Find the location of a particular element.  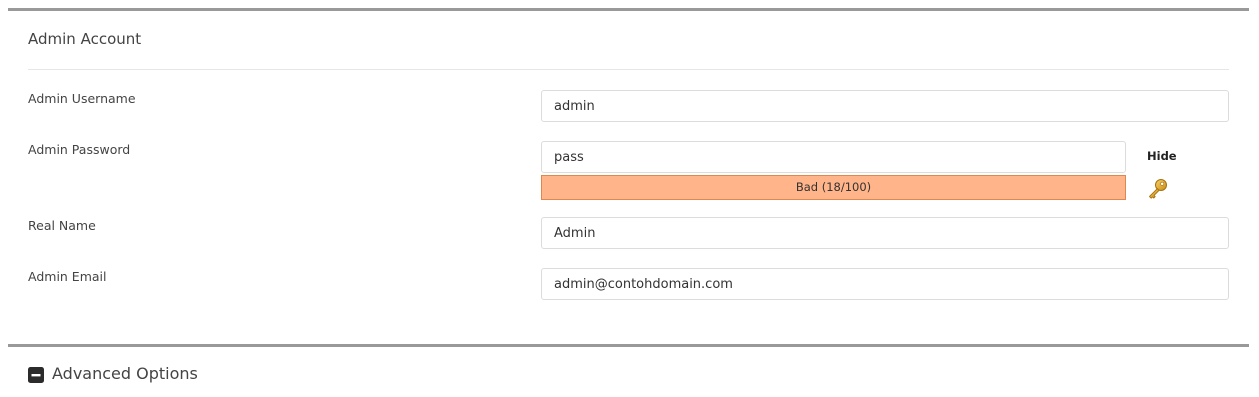

admin-password-label: Admin Password is located at coordinates (79, 149).